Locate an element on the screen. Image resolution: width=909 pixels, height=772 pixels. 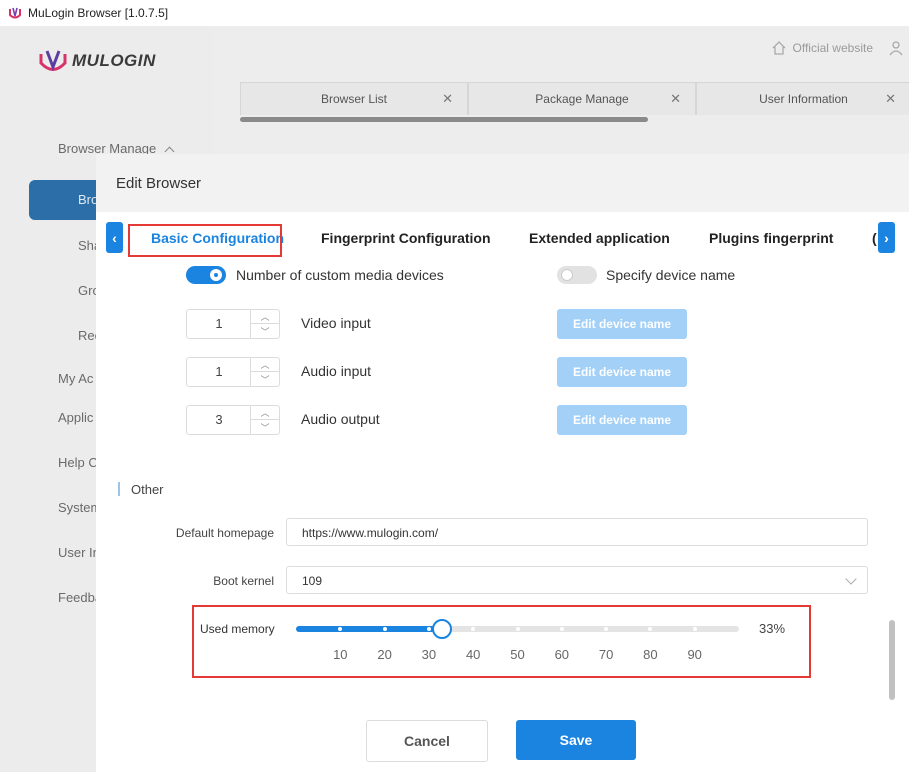
used-memory-label: Used memory is located at coordinates (237, 629).